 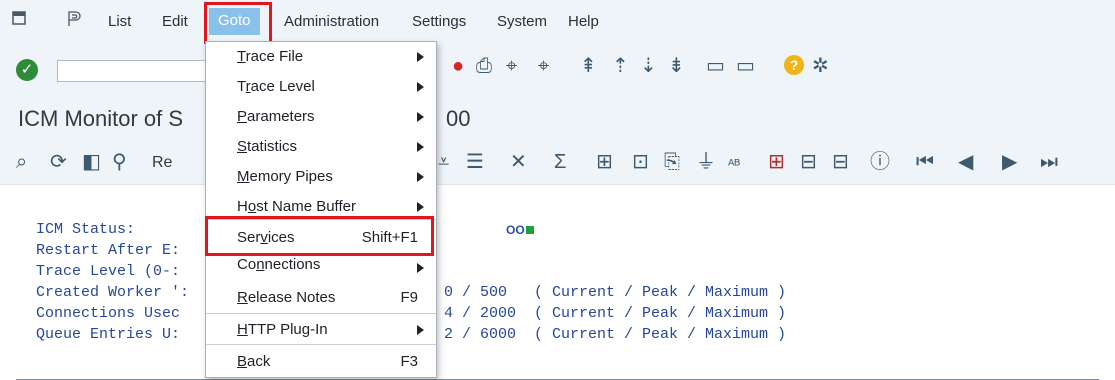 I want to click on menu-item-label: Statistics, so click(x=267, y=146).